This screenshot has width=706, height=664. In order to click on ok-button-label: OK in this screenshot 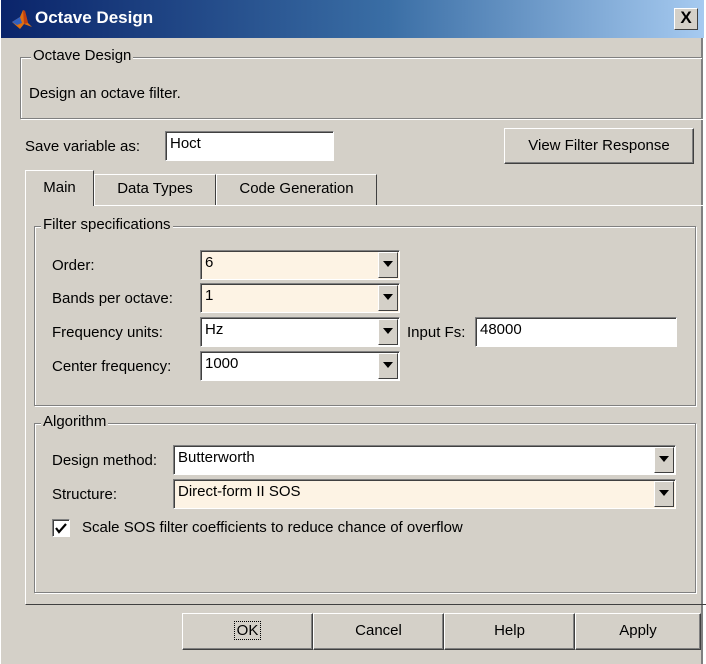, I will do `click(247, 630)`.